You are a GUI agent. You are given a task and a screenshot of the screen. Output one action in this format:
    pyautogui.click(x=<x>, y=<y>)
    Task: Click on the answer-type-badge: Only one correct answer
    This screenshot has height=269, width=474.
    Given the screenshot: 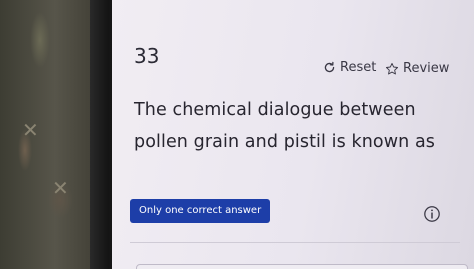 What is the action you would take?
    pyautogui.click(x=200, y=211)
    